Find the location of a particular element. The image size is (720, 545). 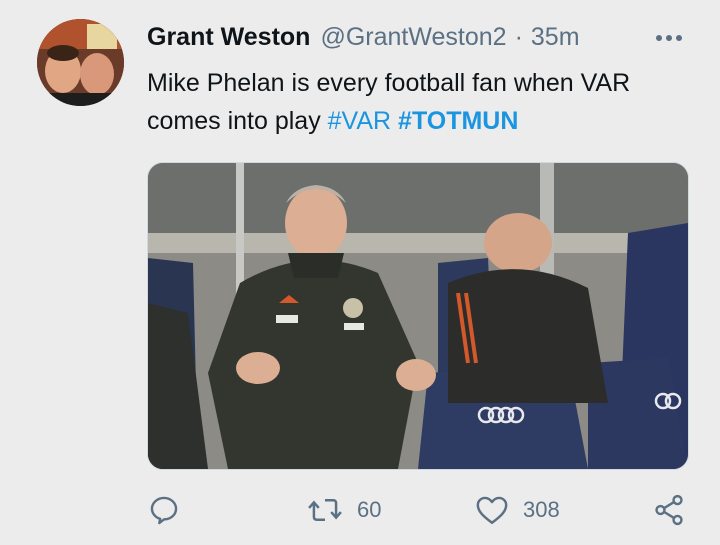

reply-icon is located at coordinates (164, 510).